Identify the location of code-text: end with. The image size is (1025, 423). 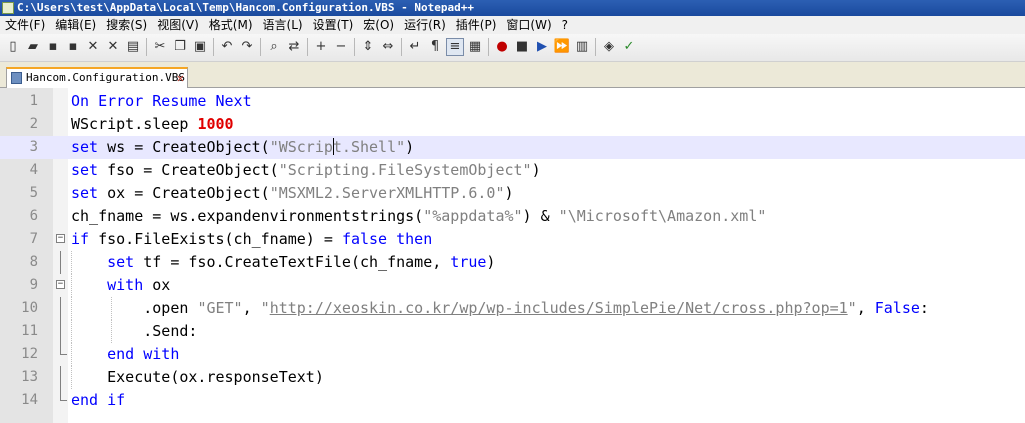
(125, 354).